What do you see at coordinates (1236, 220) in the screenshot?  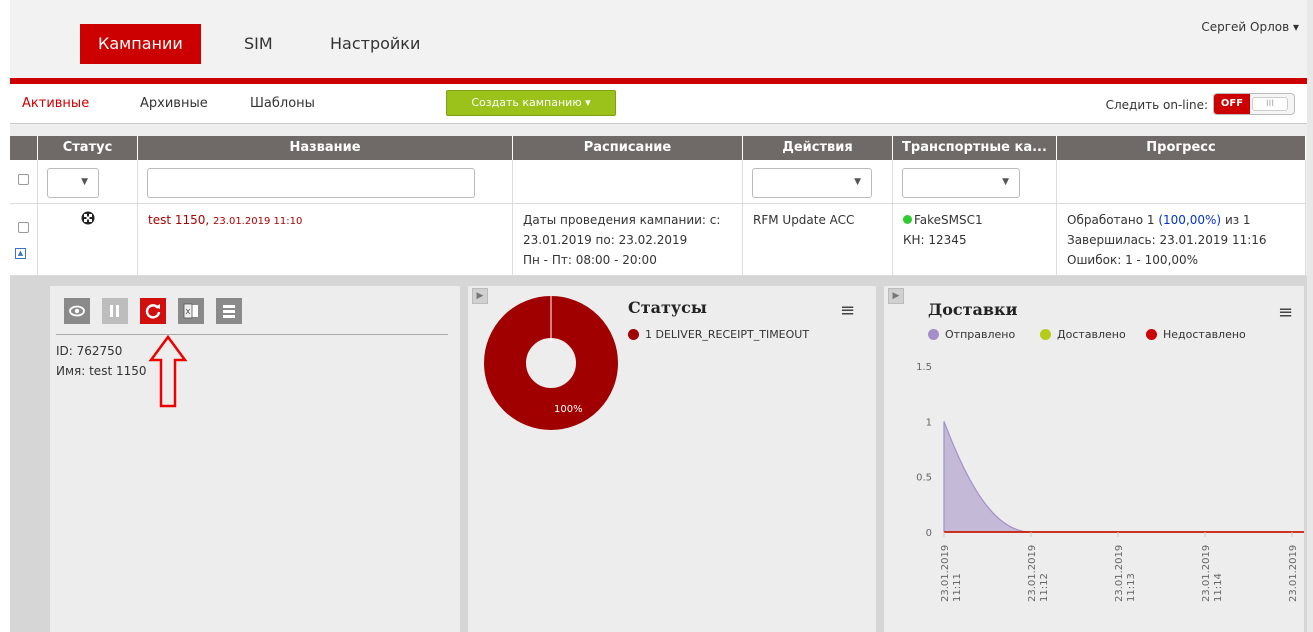 I see `progress-suffix: из 1` at bounding box center [1236, 220].